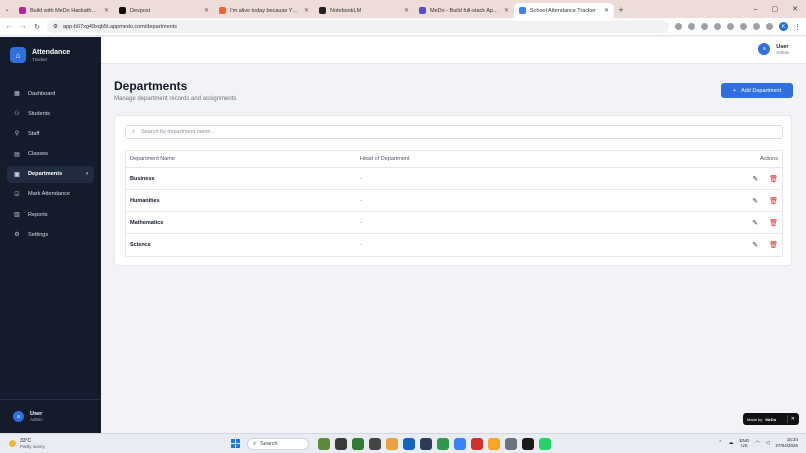 This screenshot has height=453, width=806. What do you see at coordinates (17, 154) in the screenshot?
I see `book-icon: ▤` at bounding box center [17, 154].